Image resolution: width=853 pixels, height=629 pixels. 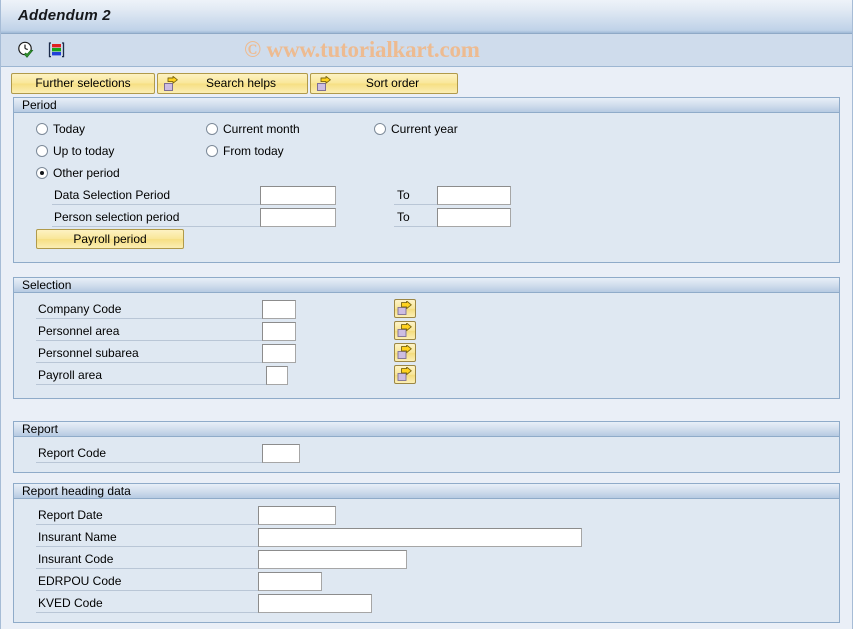 What do you see at coordinates (426, 152) in the screenshot?
I see `period-radio-row-2: Up to today From today` at bounding box center [426, 152].